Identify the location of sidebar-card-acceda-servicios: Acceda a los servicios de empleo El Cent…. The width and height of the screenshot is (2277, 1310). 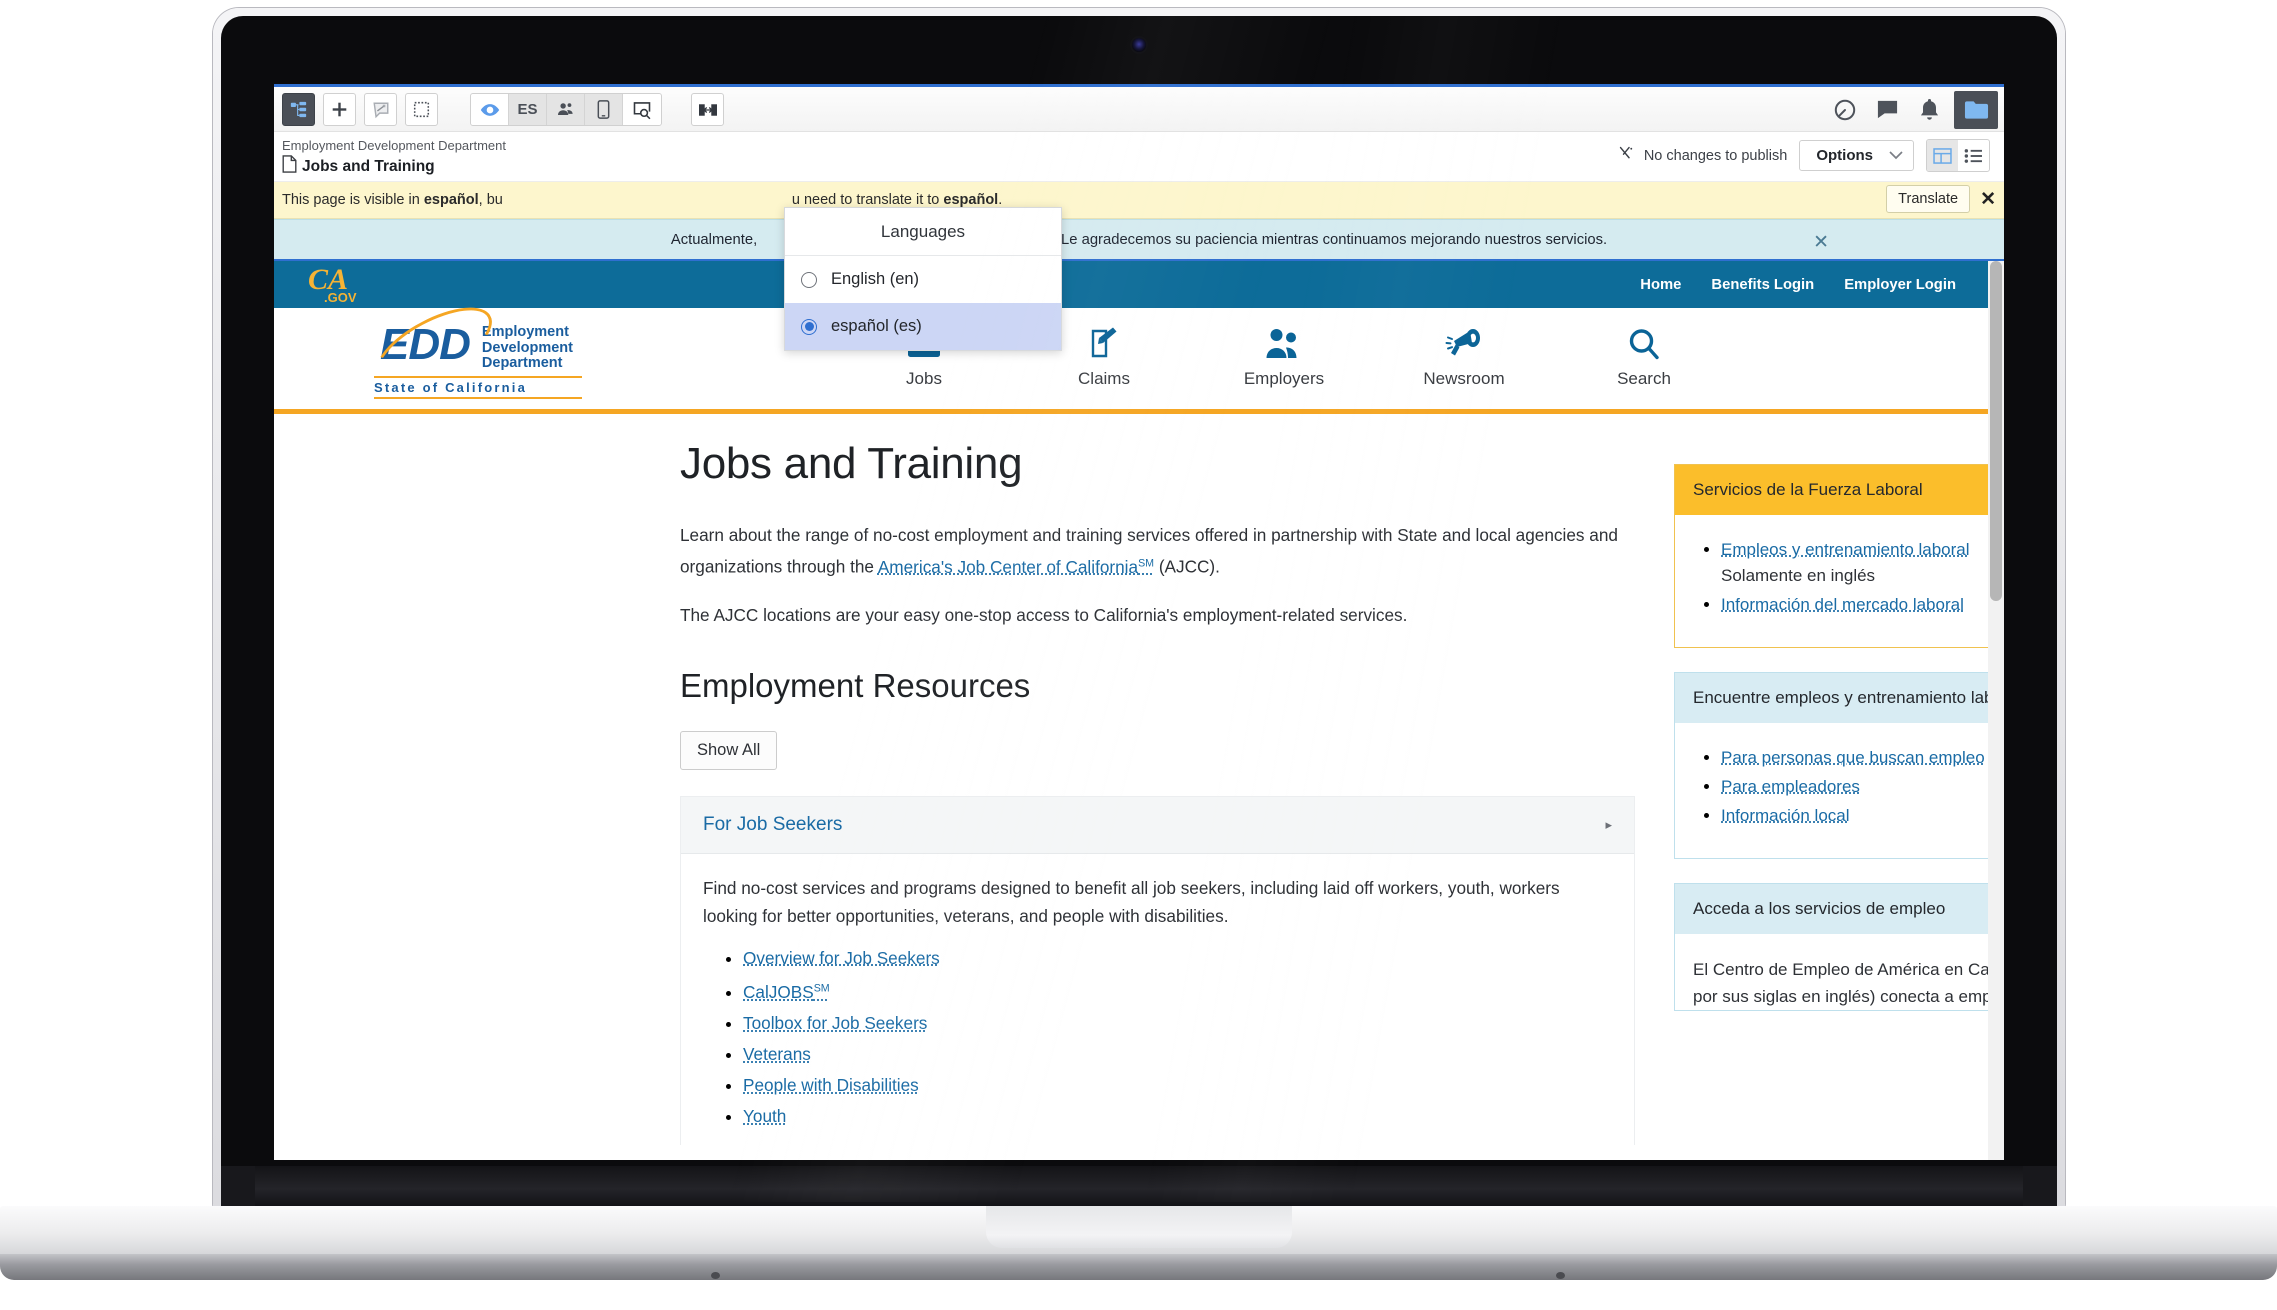
(1839, 947).